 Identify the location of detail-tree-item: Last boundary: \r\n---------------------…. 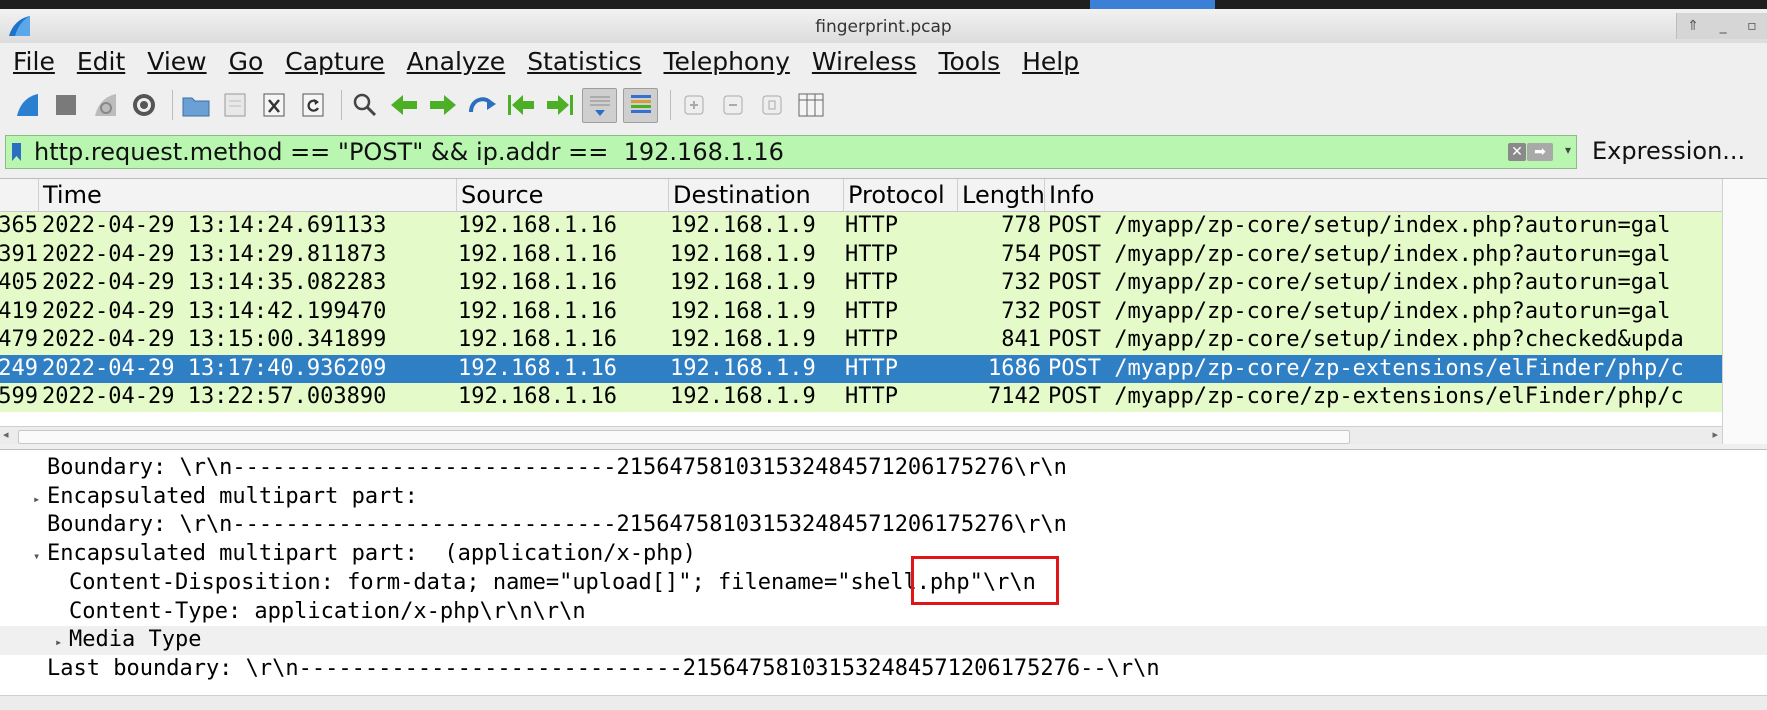
(883, 669).